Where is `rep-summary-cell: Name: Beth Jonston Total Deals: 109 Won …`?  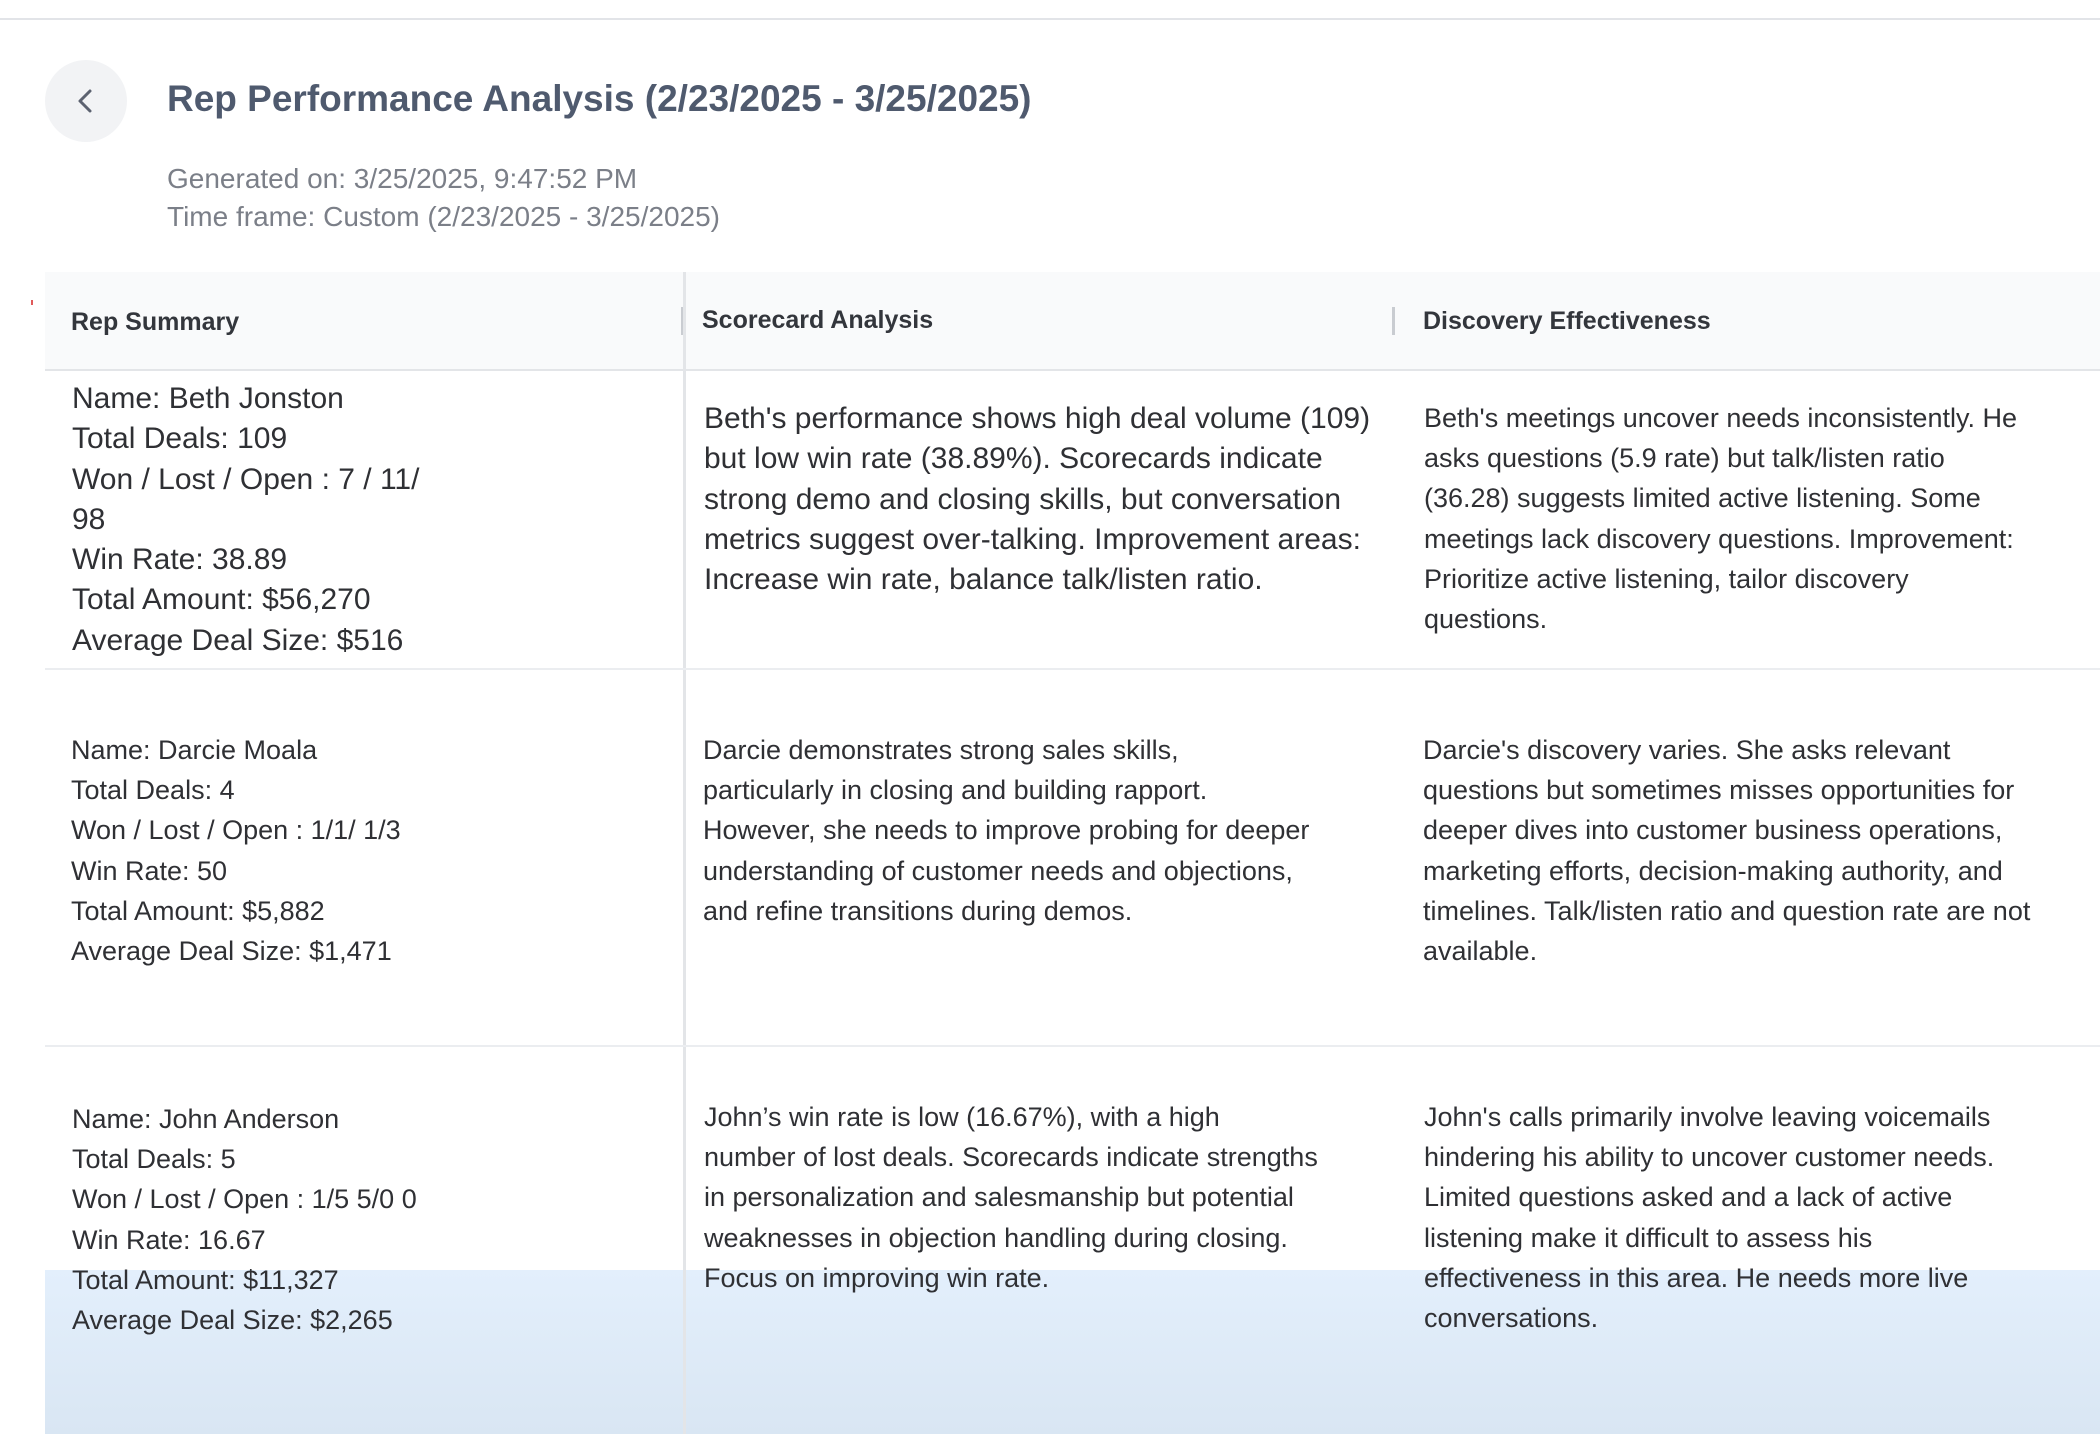 rep-summary-cell: Name: Beth Jonston Total Deals: 109 Won … is located at coordinates (246, 519).